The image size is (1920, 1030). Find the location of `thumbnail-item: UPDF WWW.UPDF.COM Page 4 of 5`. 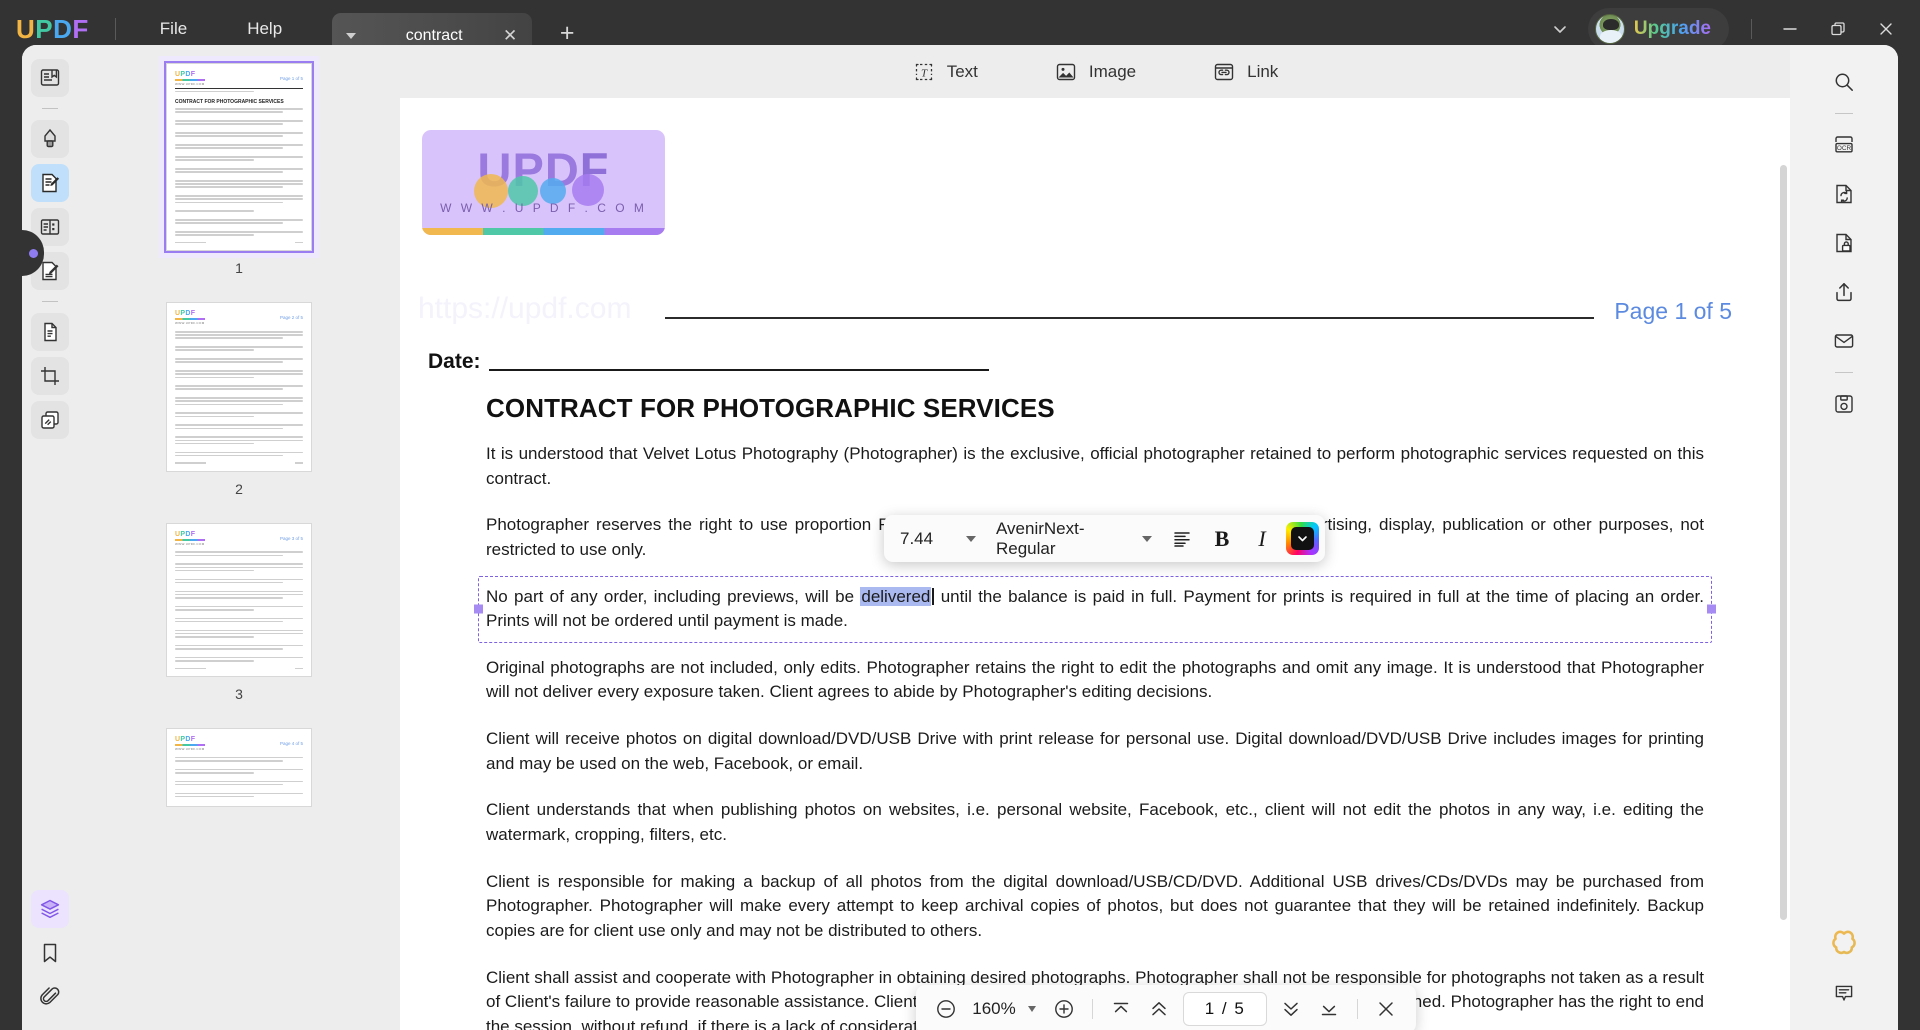

thumbnail-item: UPDF WWW.UPDF.COM Page 4 of 5 is located at coordinates (239, 768).